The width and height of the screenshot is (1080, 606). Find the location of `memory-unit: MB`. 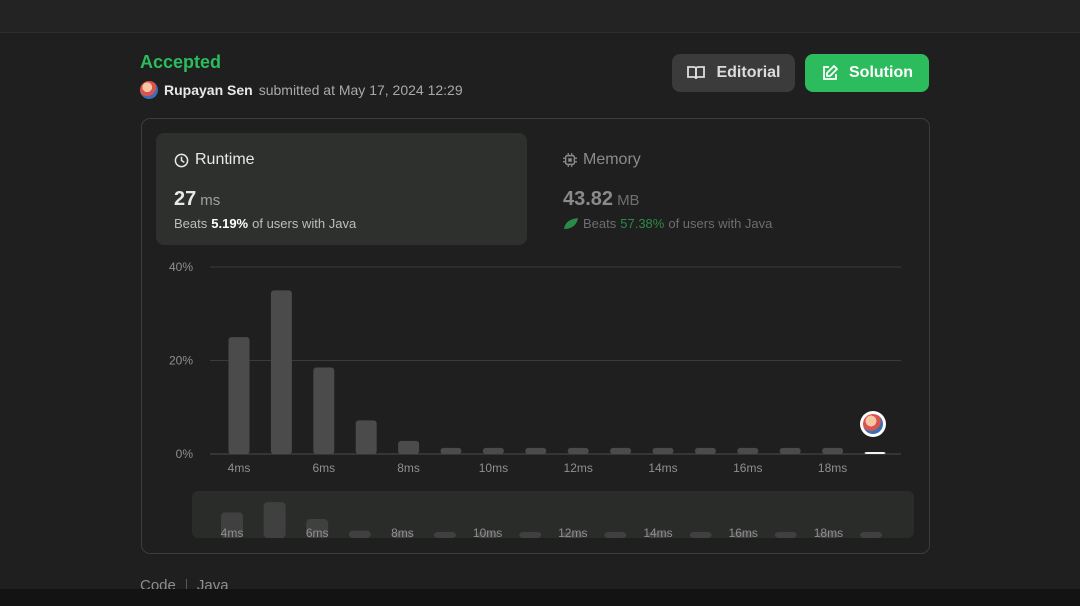

memory-unit: MB is located at coordinates (628, 200).